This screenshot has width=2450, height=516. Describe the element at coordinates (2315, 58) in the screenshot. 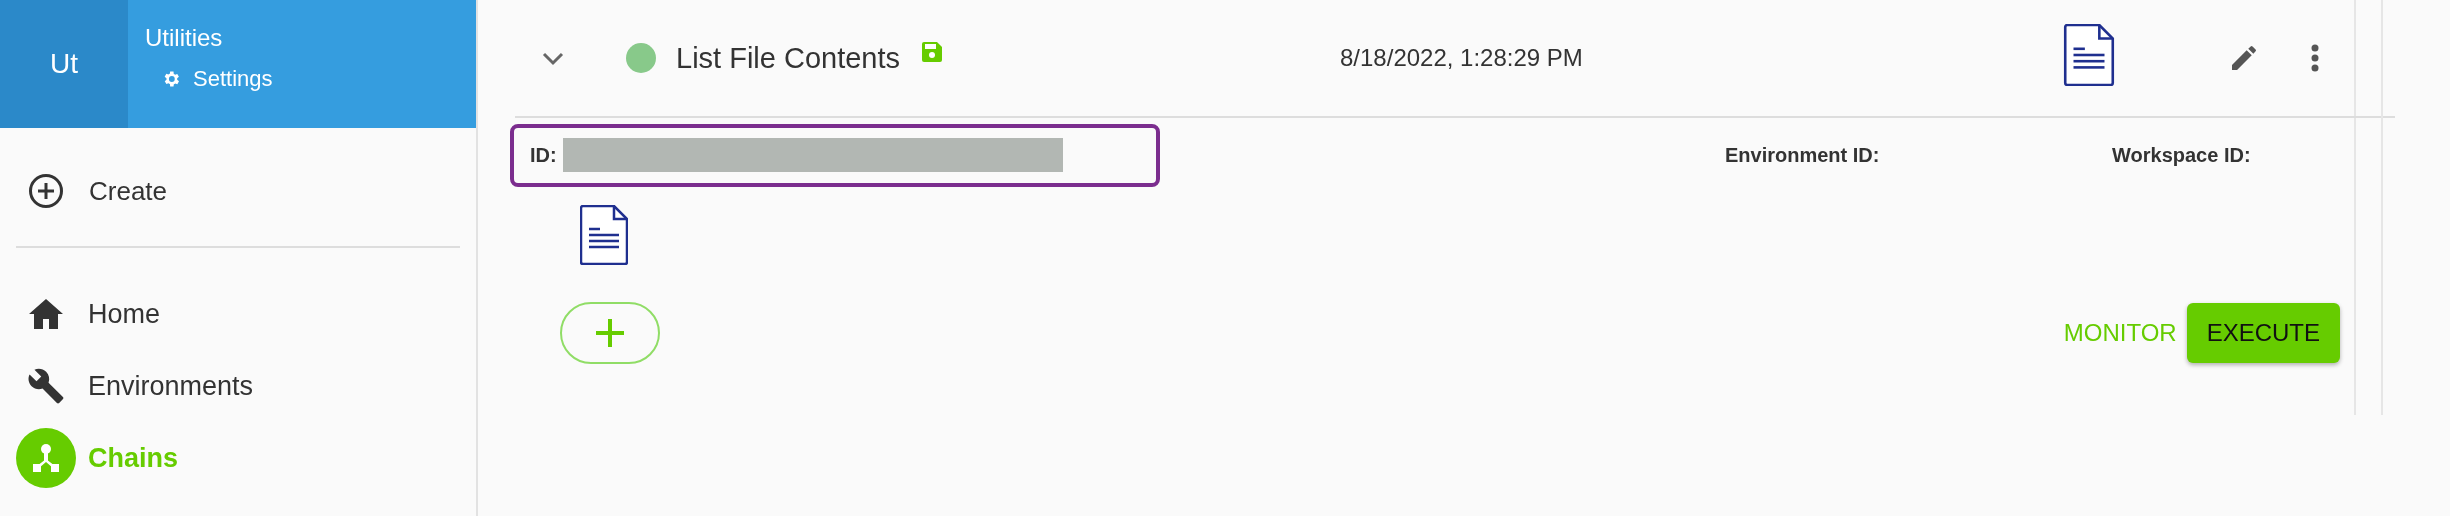

I see `more-icon` at that location.